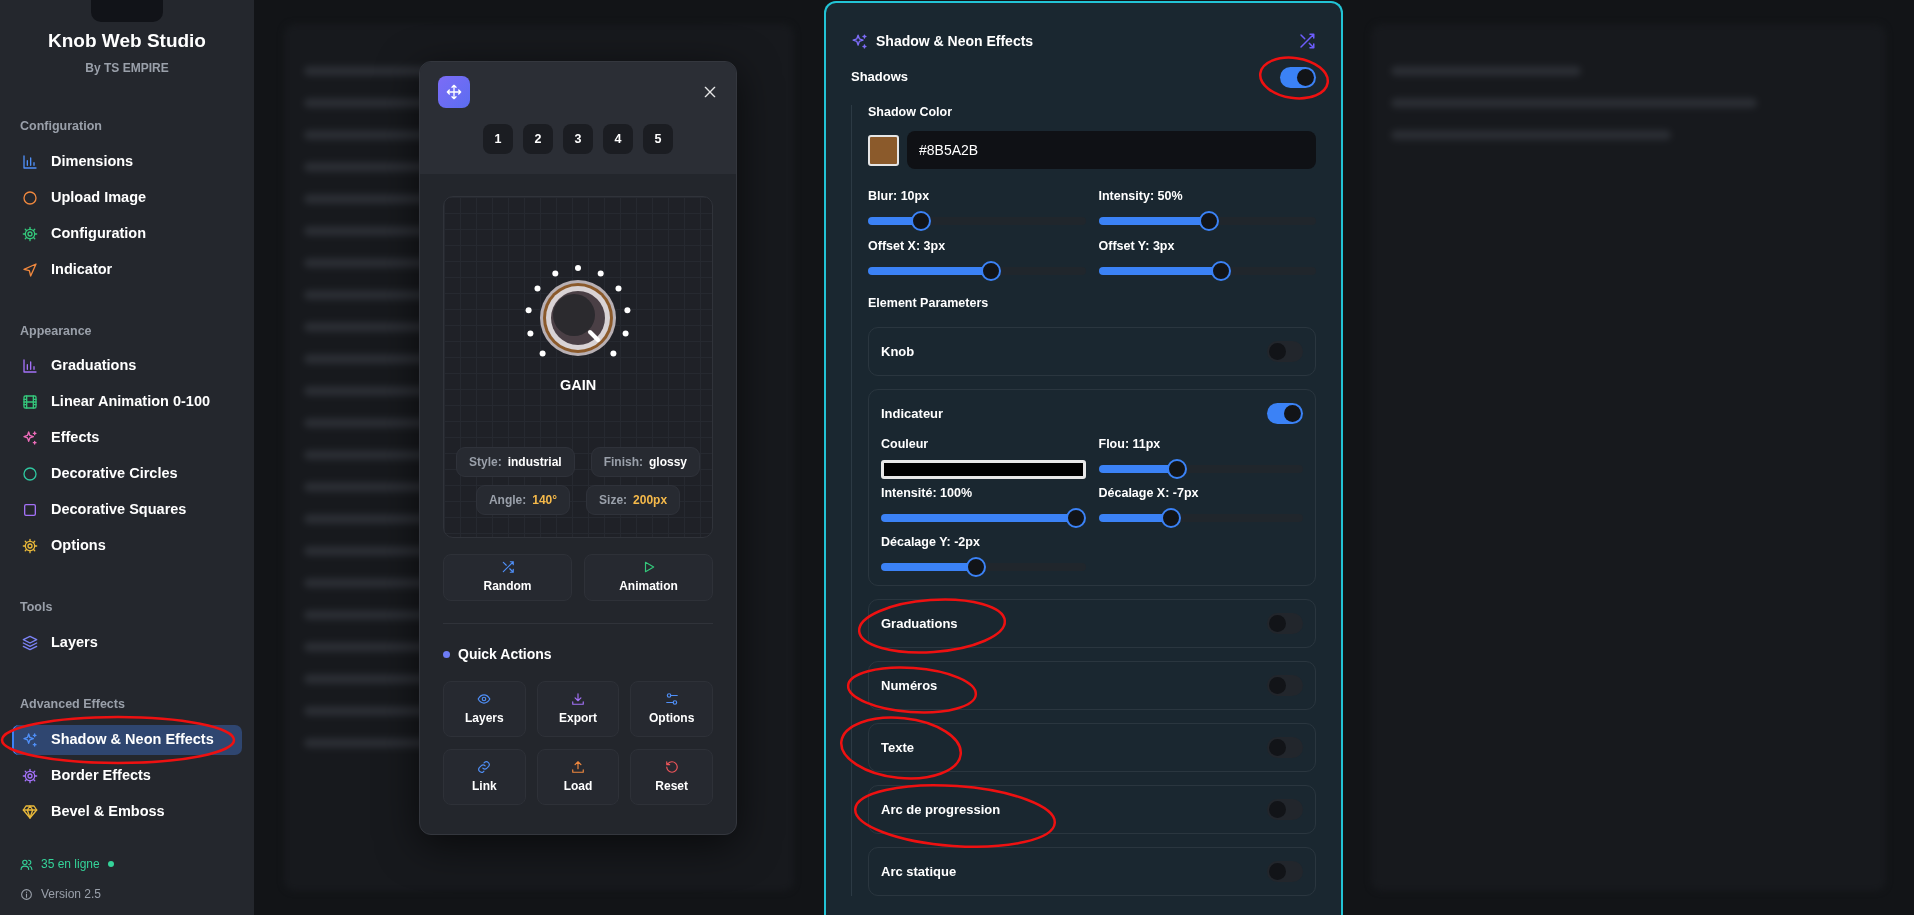  Describe the element at coordinates (71, 894) in the screenshot. I see `version-text: Version 2.5` at that location.